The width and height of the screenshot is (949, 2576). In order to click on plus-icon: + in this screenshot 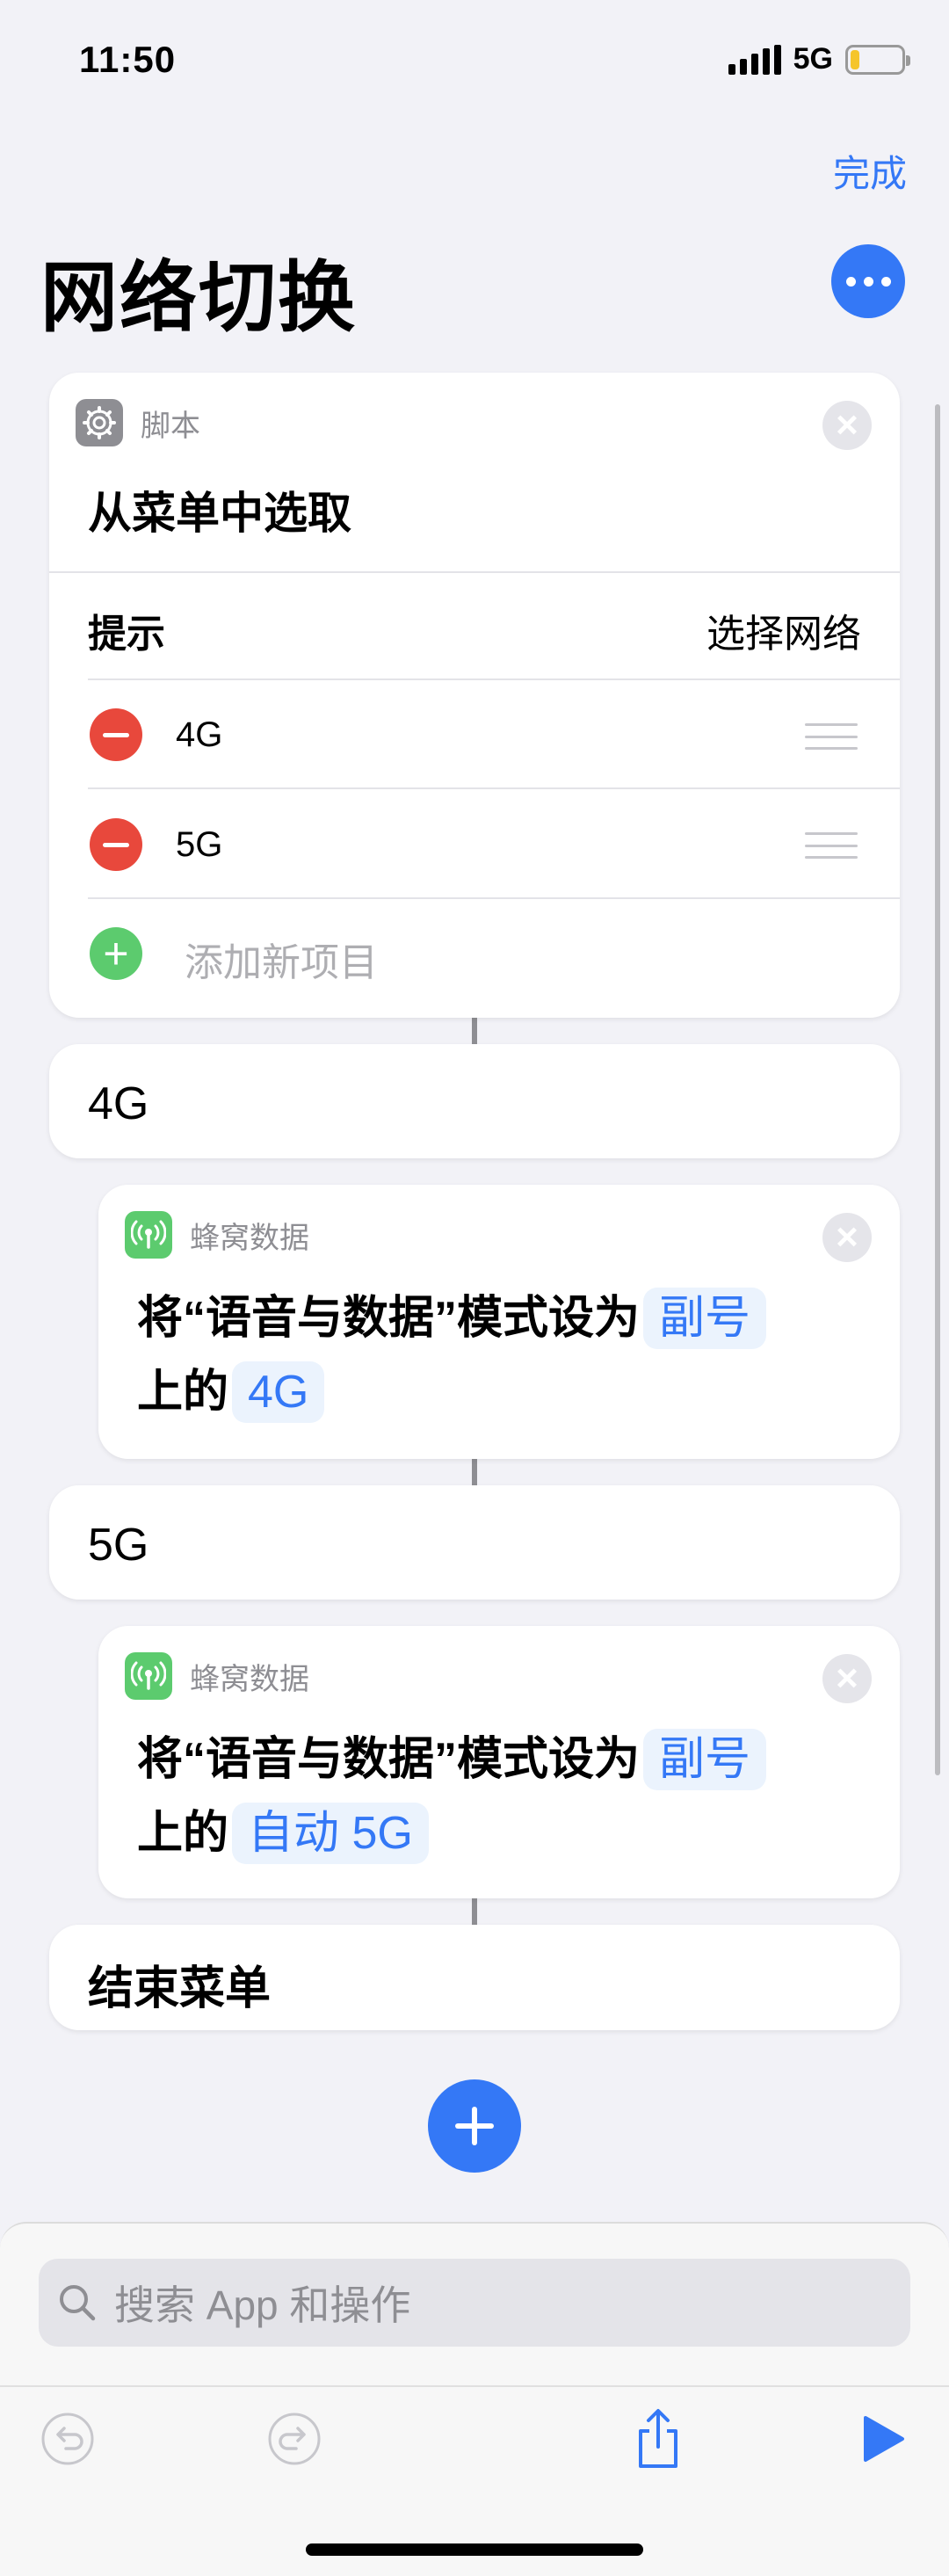, I will do `click(116, 953)`.